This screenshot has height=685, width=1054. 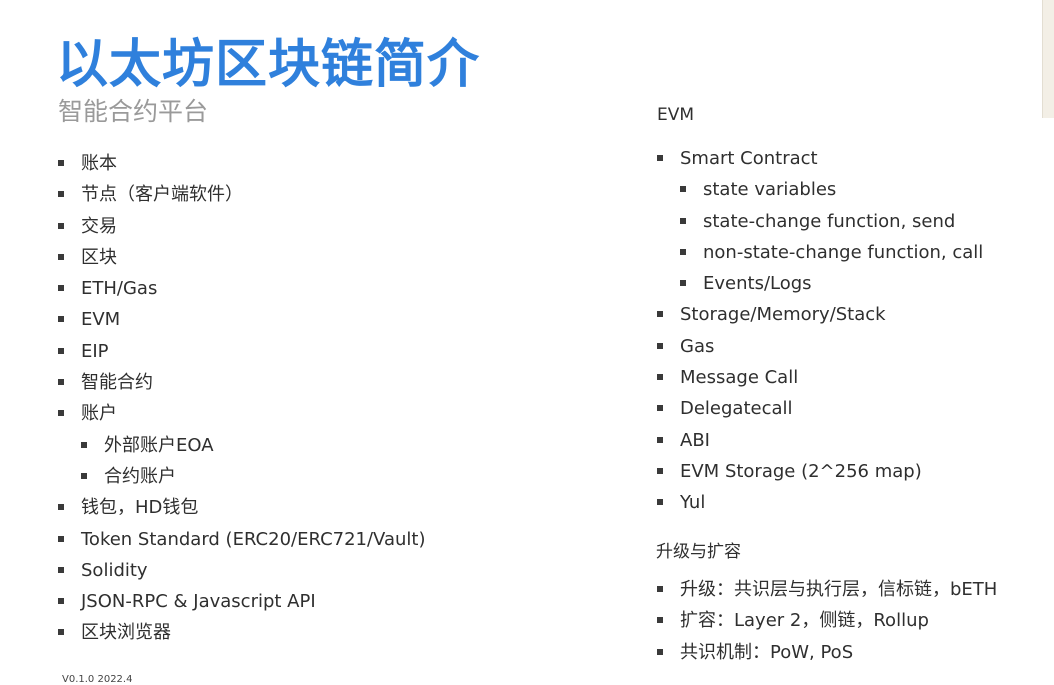 What do you see at coordinates (126, 633) in the screenshot?
I see `list-item-label: 区块浏览器` at bounding box center [126, 633].